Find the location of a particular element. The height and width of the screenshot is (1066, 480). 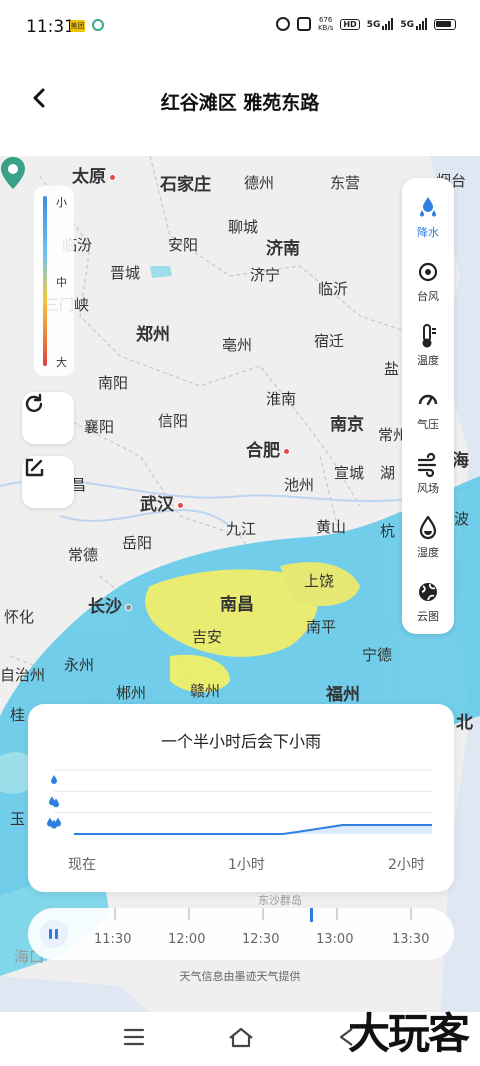

pause-button is located at coordinates (54, 934).